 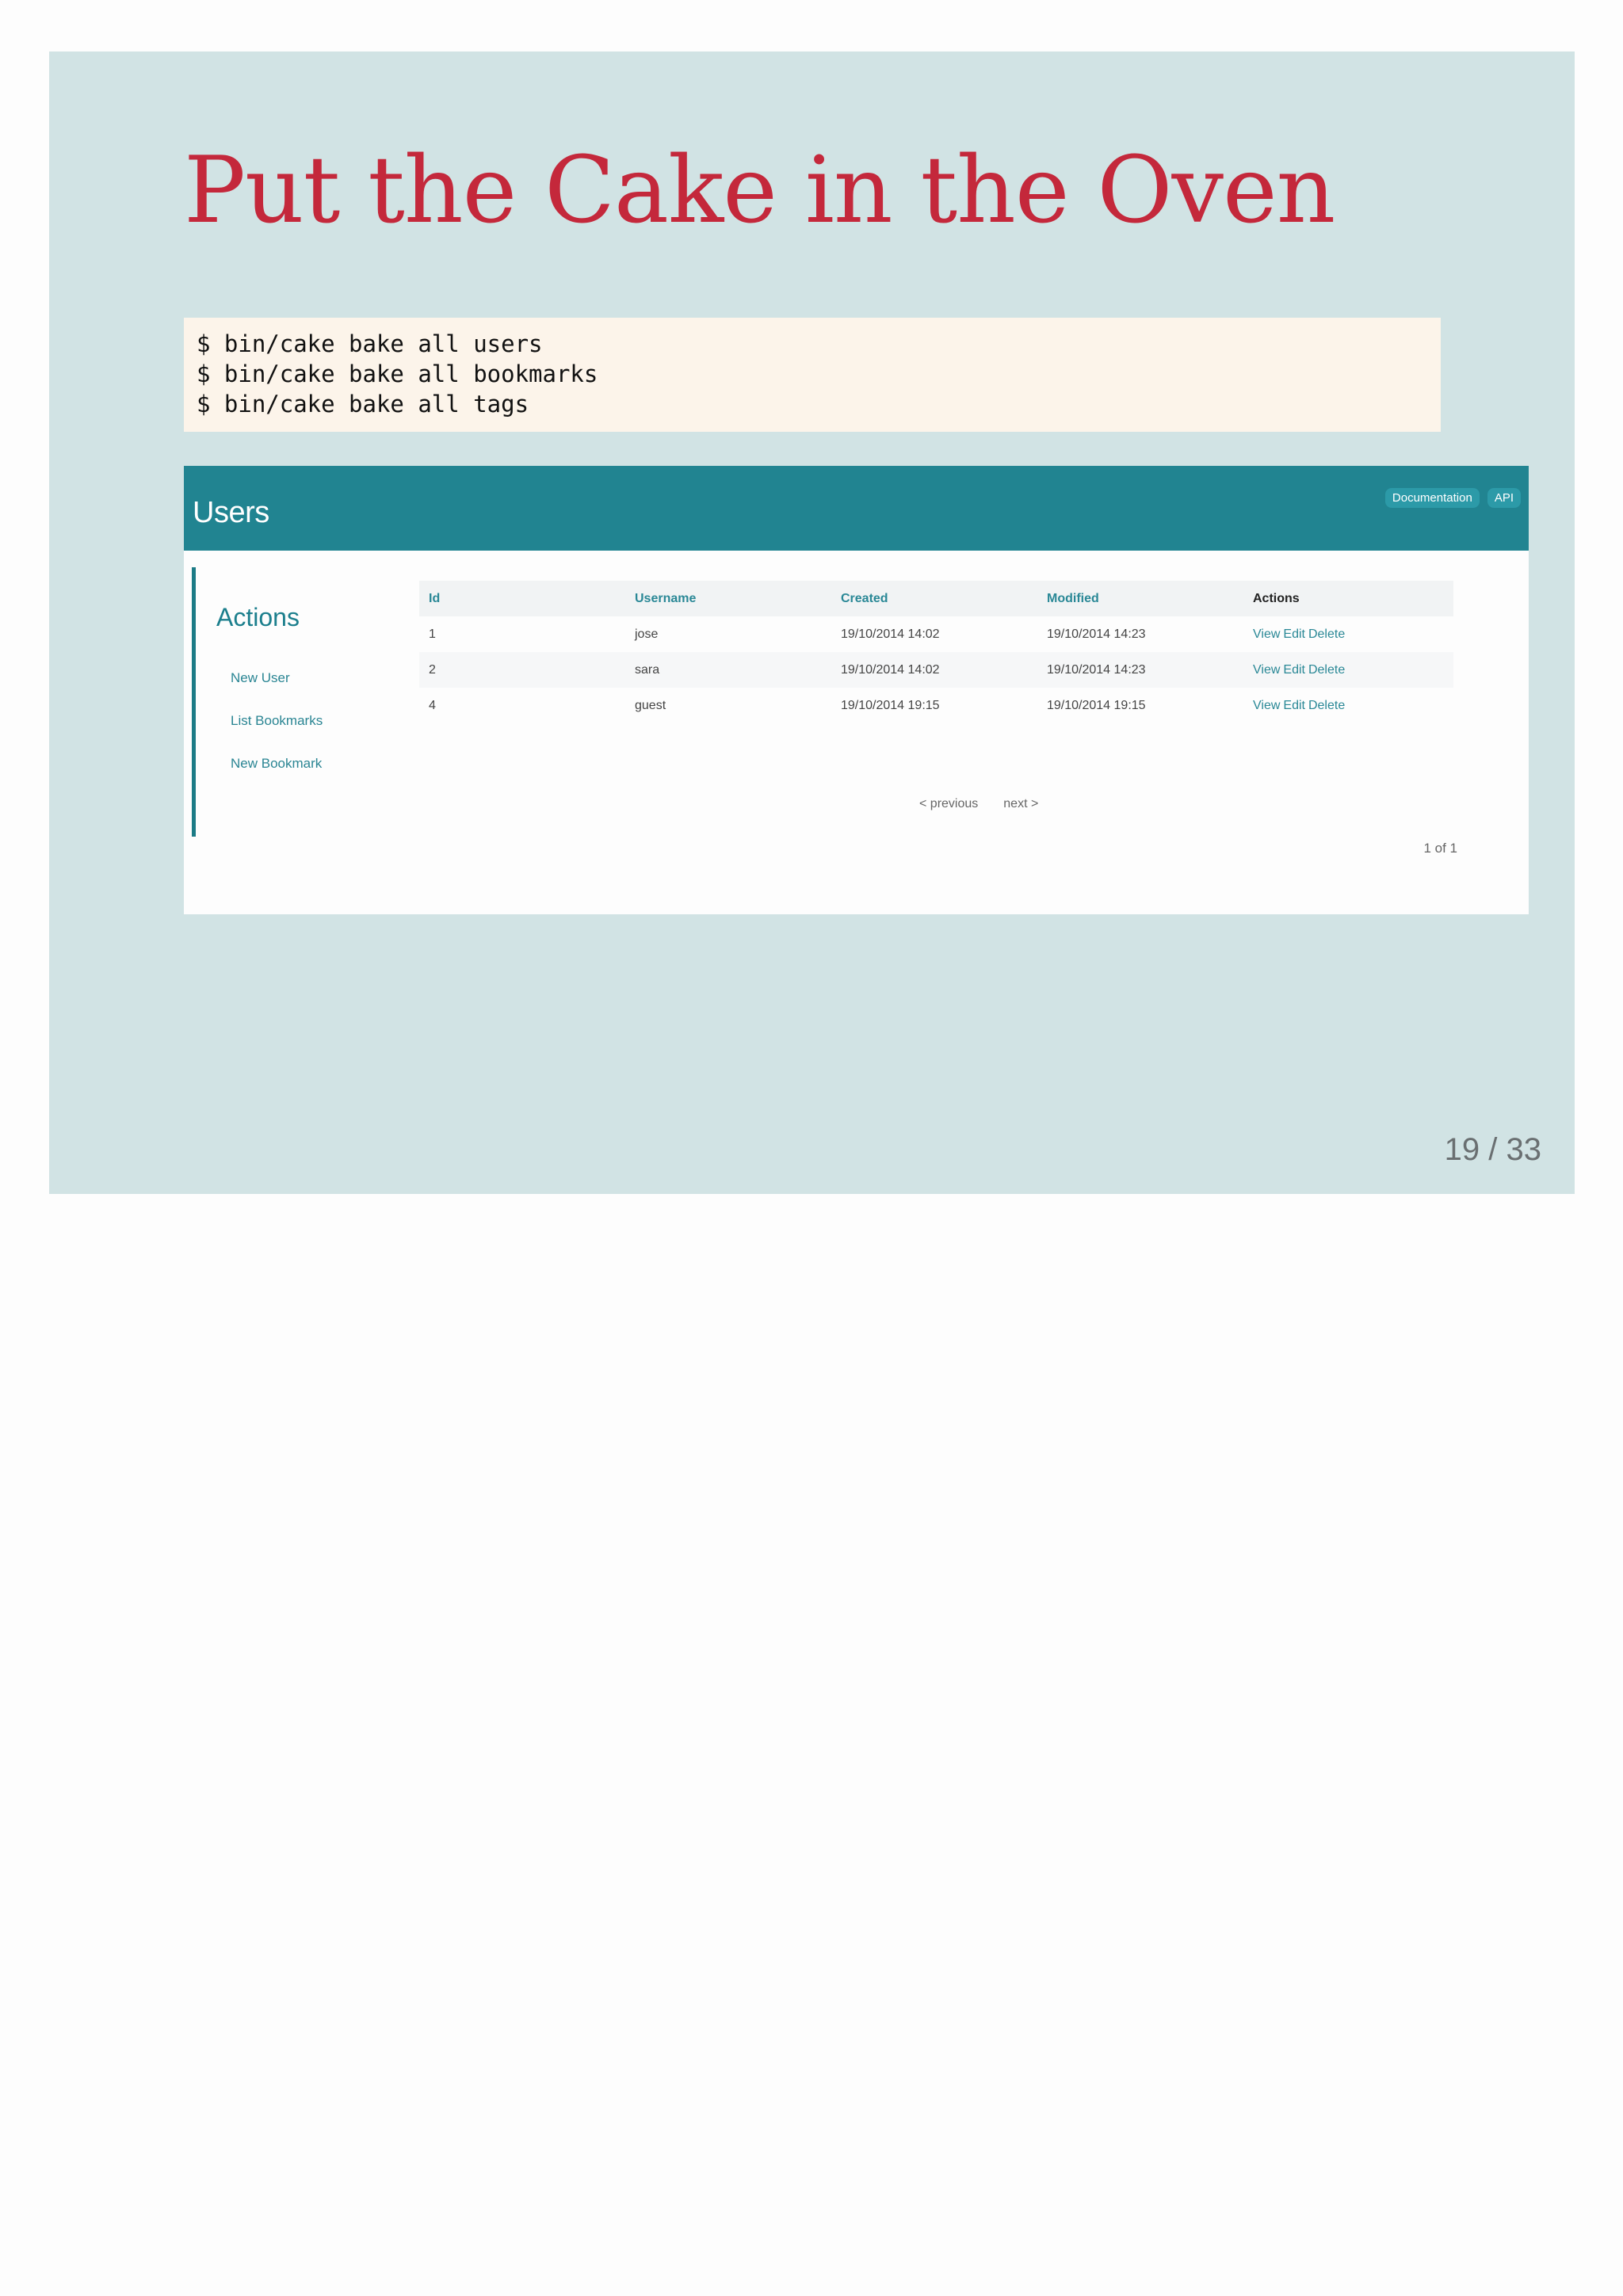 I want to click on cell-username: jose, so click(x=647, y=634).